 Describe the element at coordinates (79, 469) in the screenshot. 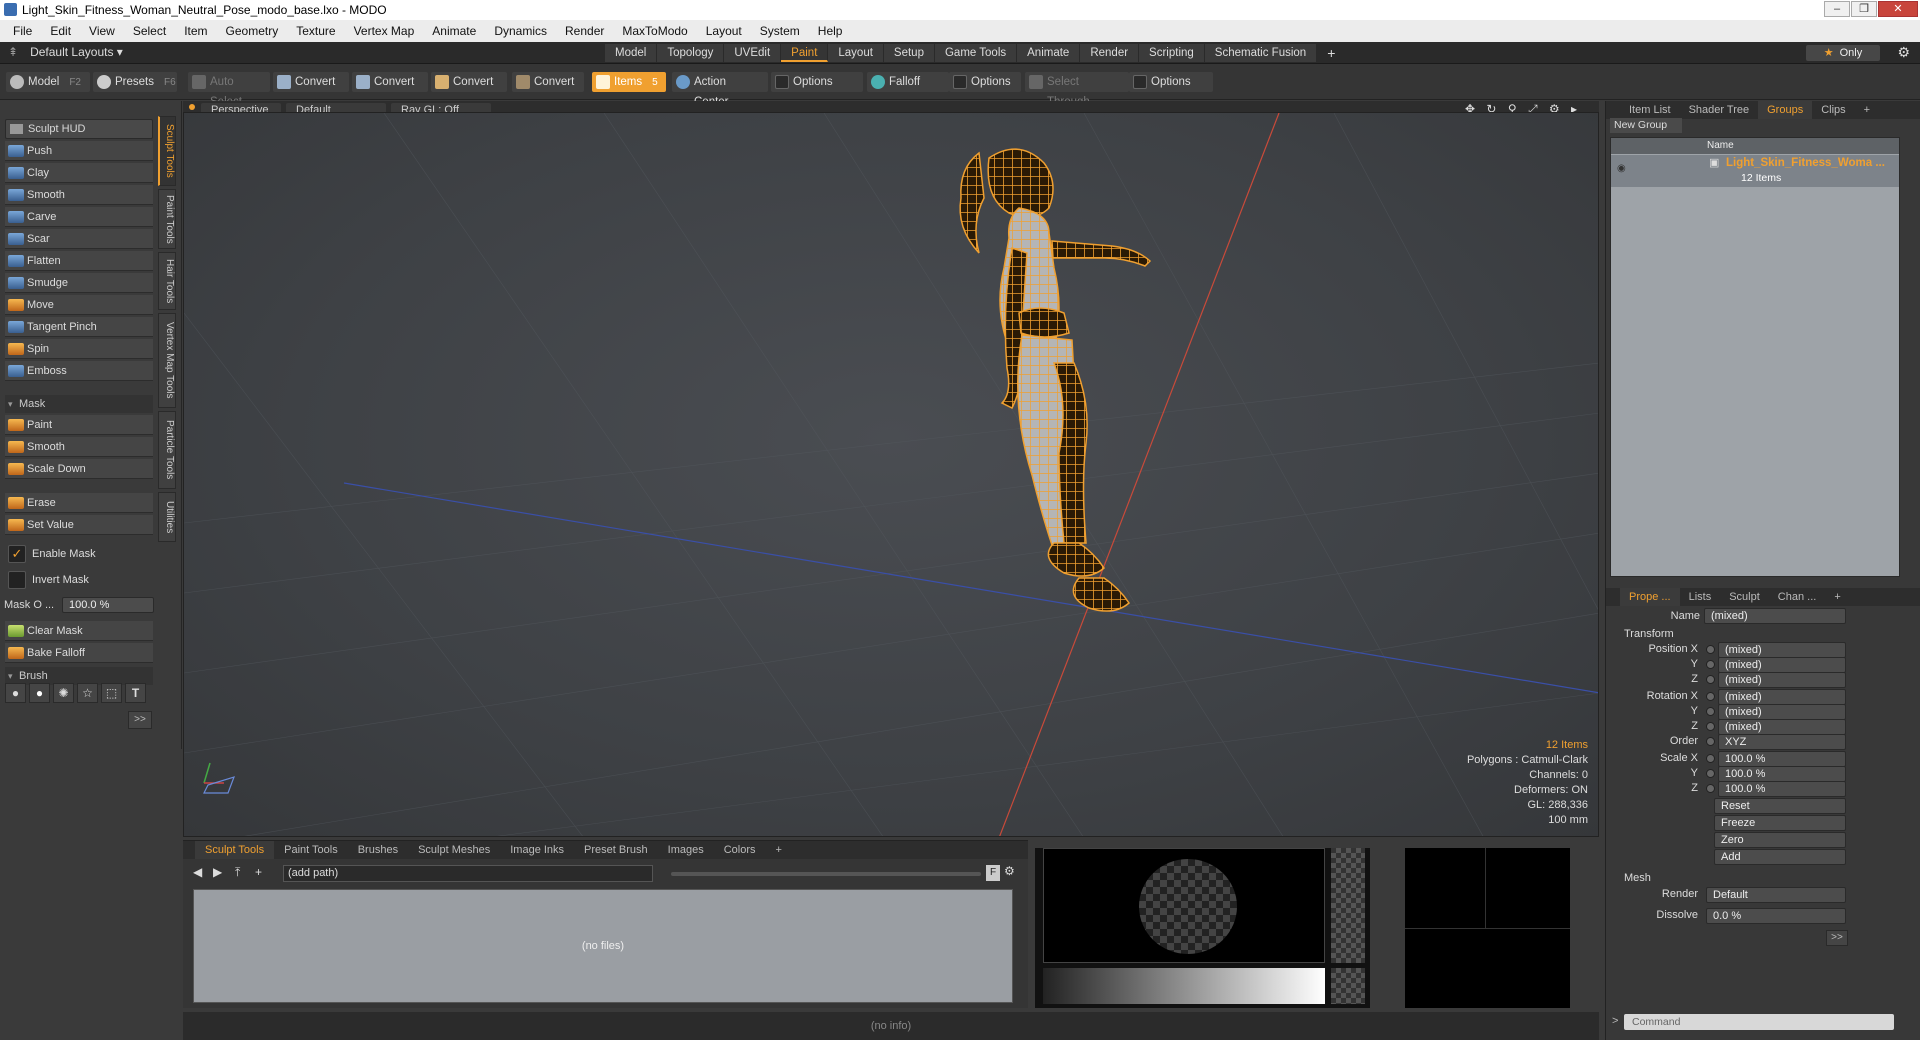

I see `mask-scale-down-button: Scale Down` at that location.